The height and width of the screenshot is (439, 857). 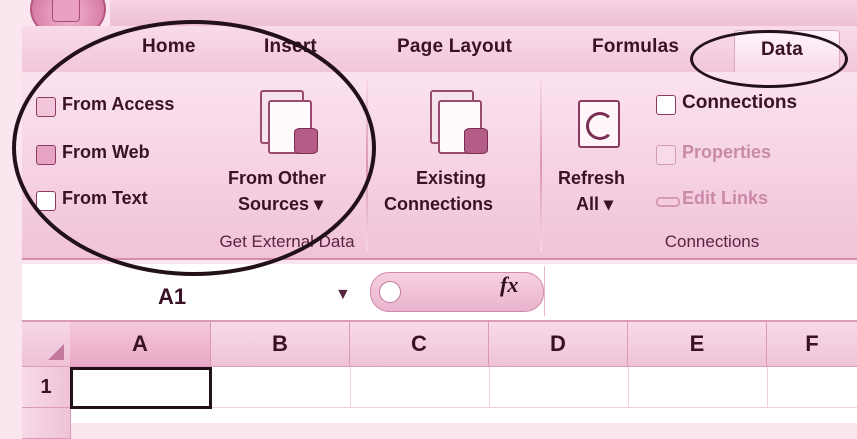 I want to click on connections-label: Connections, so click(x=740, y=102).